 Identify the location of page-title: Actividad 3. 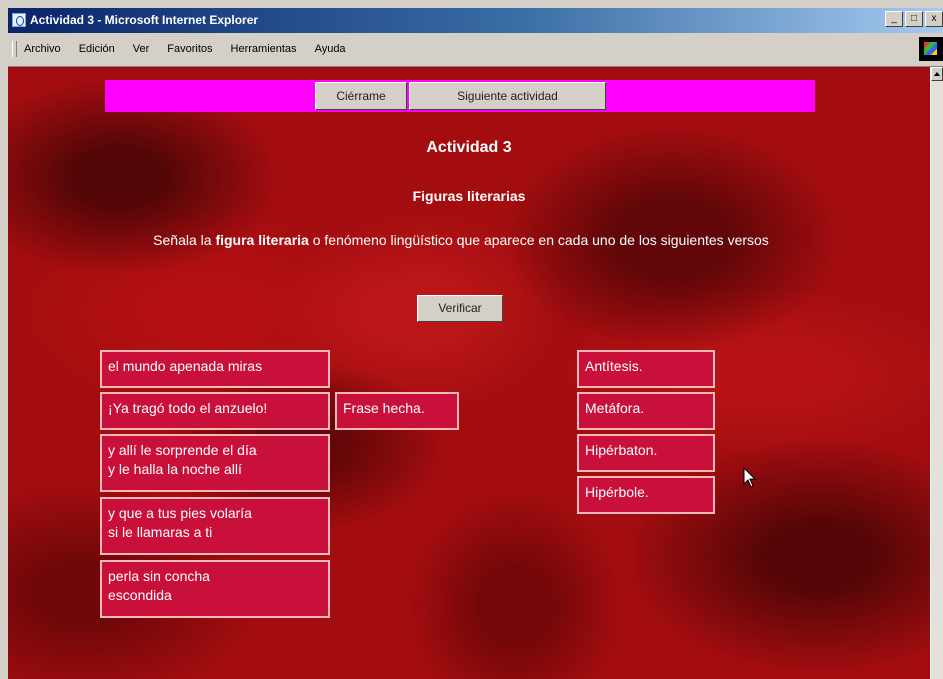
(469, 147).